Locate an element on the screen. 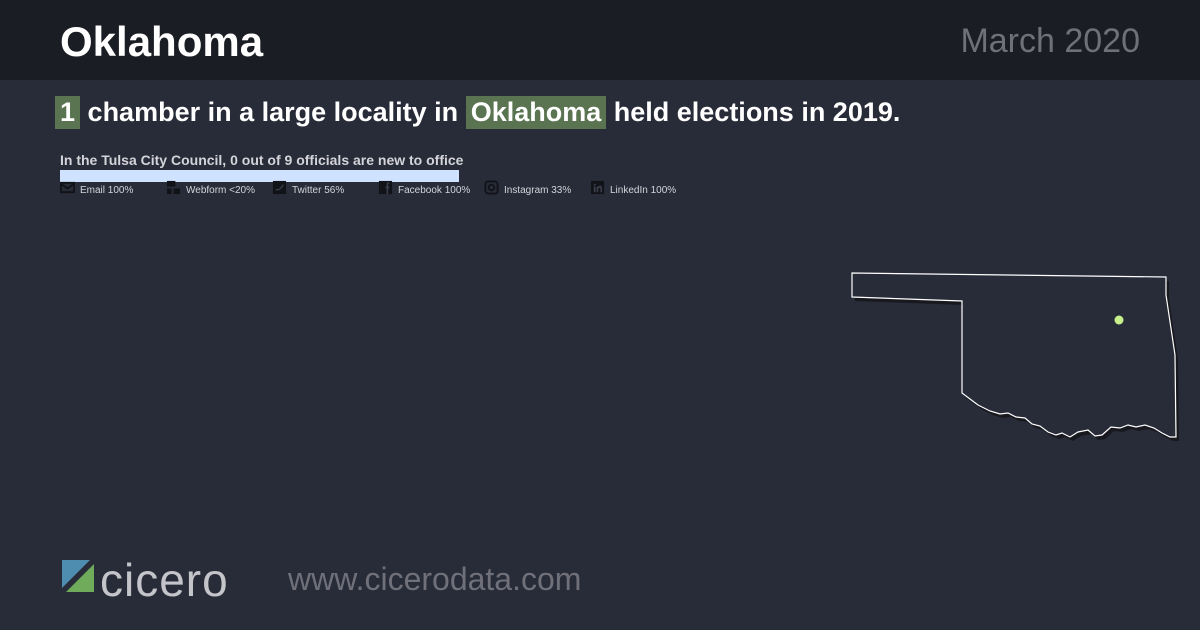 The height and width of the screenshot is (630, 1200). city-marker is located at coordinates (1119, 320).